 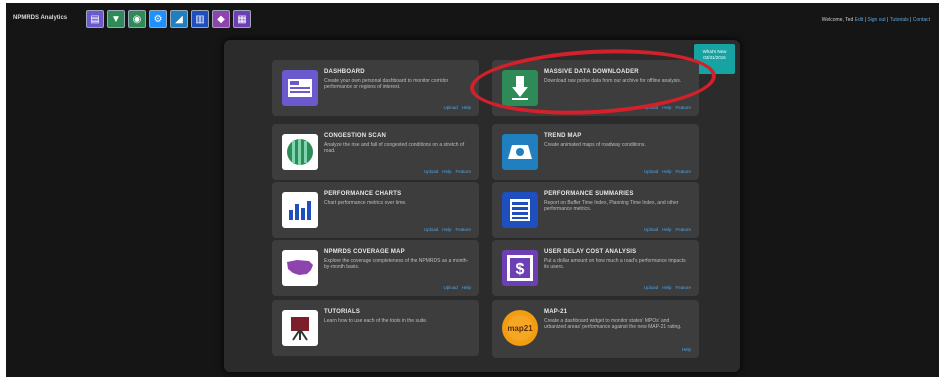 What do you see at coordinates (837, 20) in the screenshot?
I see `welcome-text: Welcome, Ted` at bounding box center [837, 20].